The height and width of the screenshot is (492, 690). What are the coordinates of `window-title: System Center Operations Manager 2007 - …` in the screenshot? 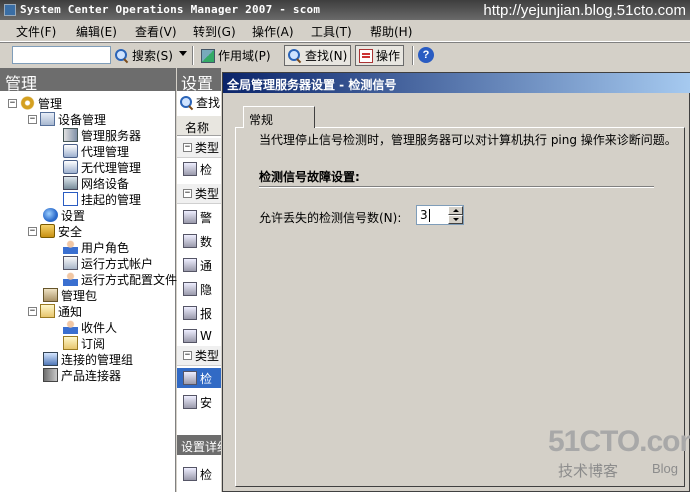 It's located at (170, 9).